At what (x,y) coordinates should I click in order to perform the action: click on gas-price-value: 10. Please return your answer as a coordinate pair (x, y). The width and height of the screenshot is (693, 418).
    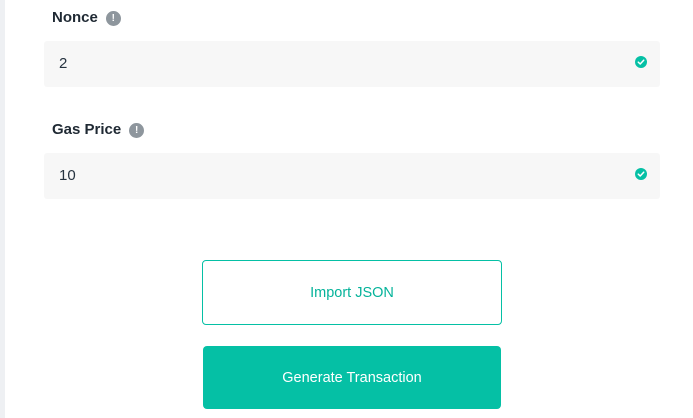
    Looking at the image, I should click on (67, 176).